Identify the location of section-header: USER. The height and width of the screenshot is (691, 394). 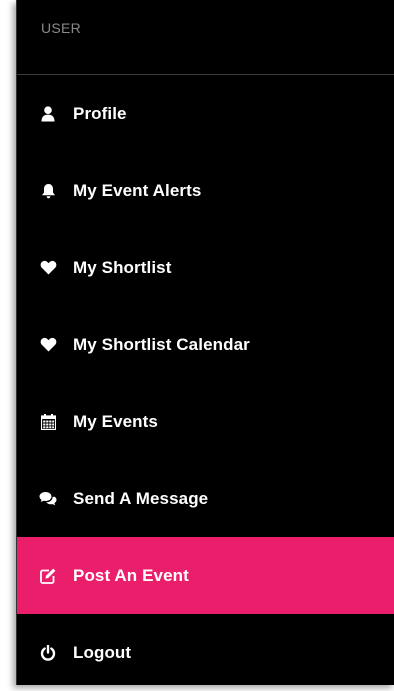
(205, 37).